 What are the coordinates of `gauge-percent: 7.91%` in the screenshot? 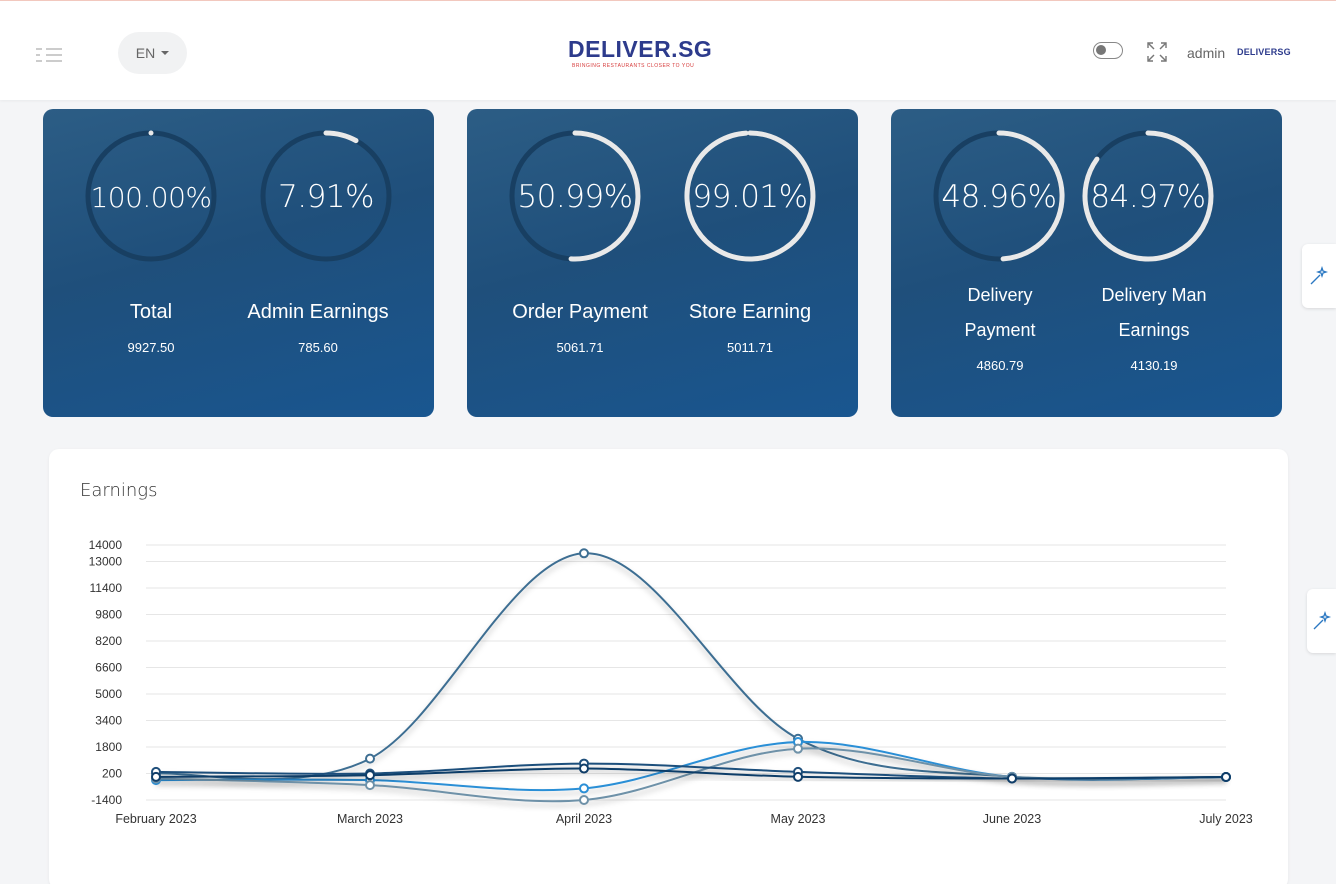 It's located at (326, 197).